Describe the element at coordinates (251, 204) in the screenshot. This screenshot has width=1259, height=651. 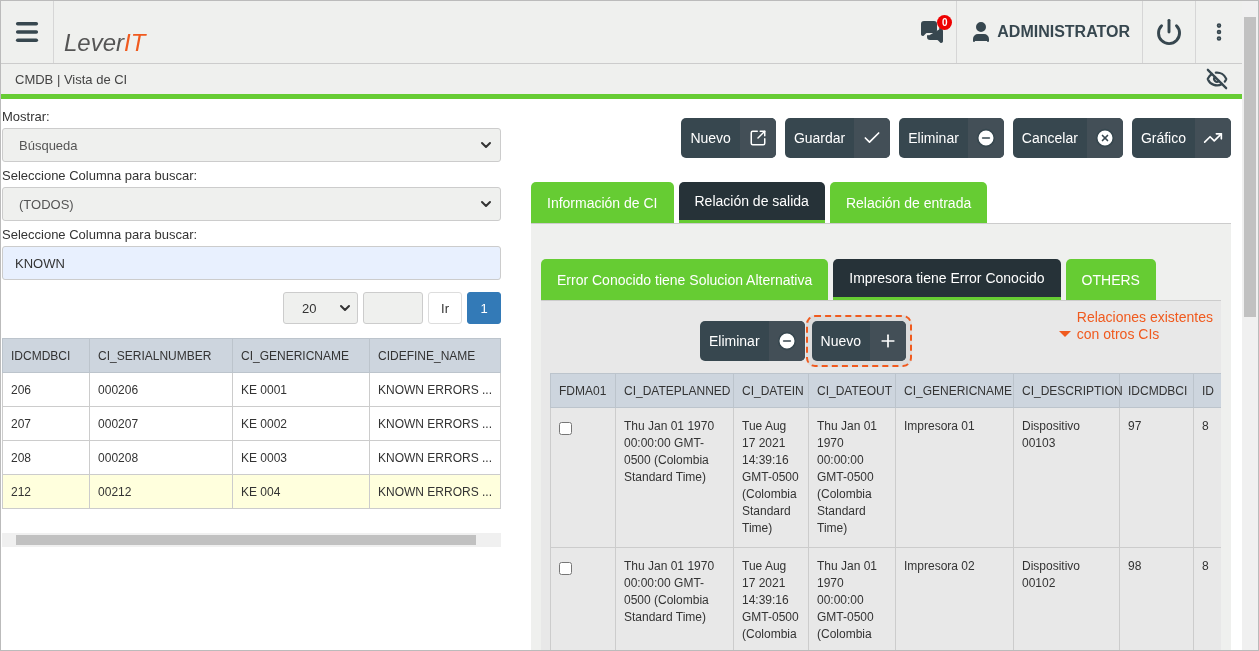
I see `select-field: (TODOS)` at that location.